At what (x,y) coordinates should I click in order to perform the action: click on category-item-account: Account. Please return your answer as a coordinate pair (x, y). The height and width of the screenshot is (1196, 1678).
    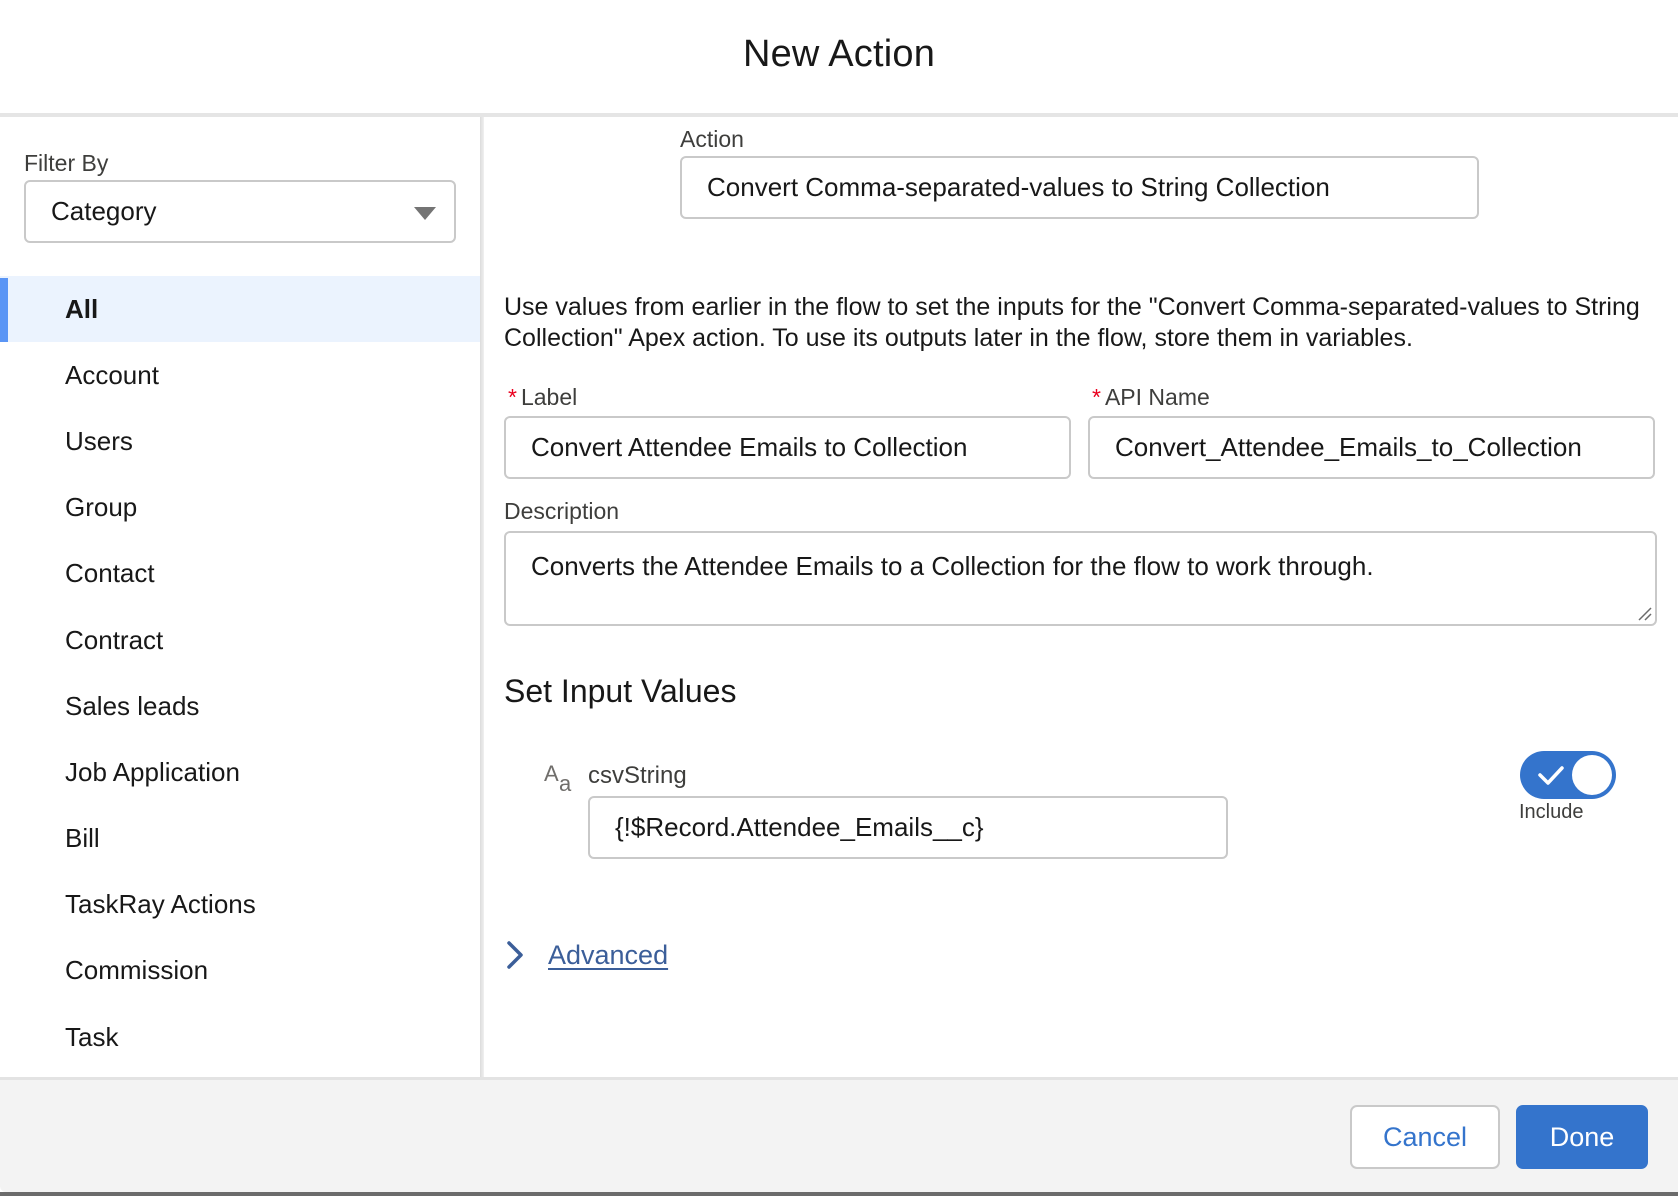
    Looking at the image, I should click on (240, 375).